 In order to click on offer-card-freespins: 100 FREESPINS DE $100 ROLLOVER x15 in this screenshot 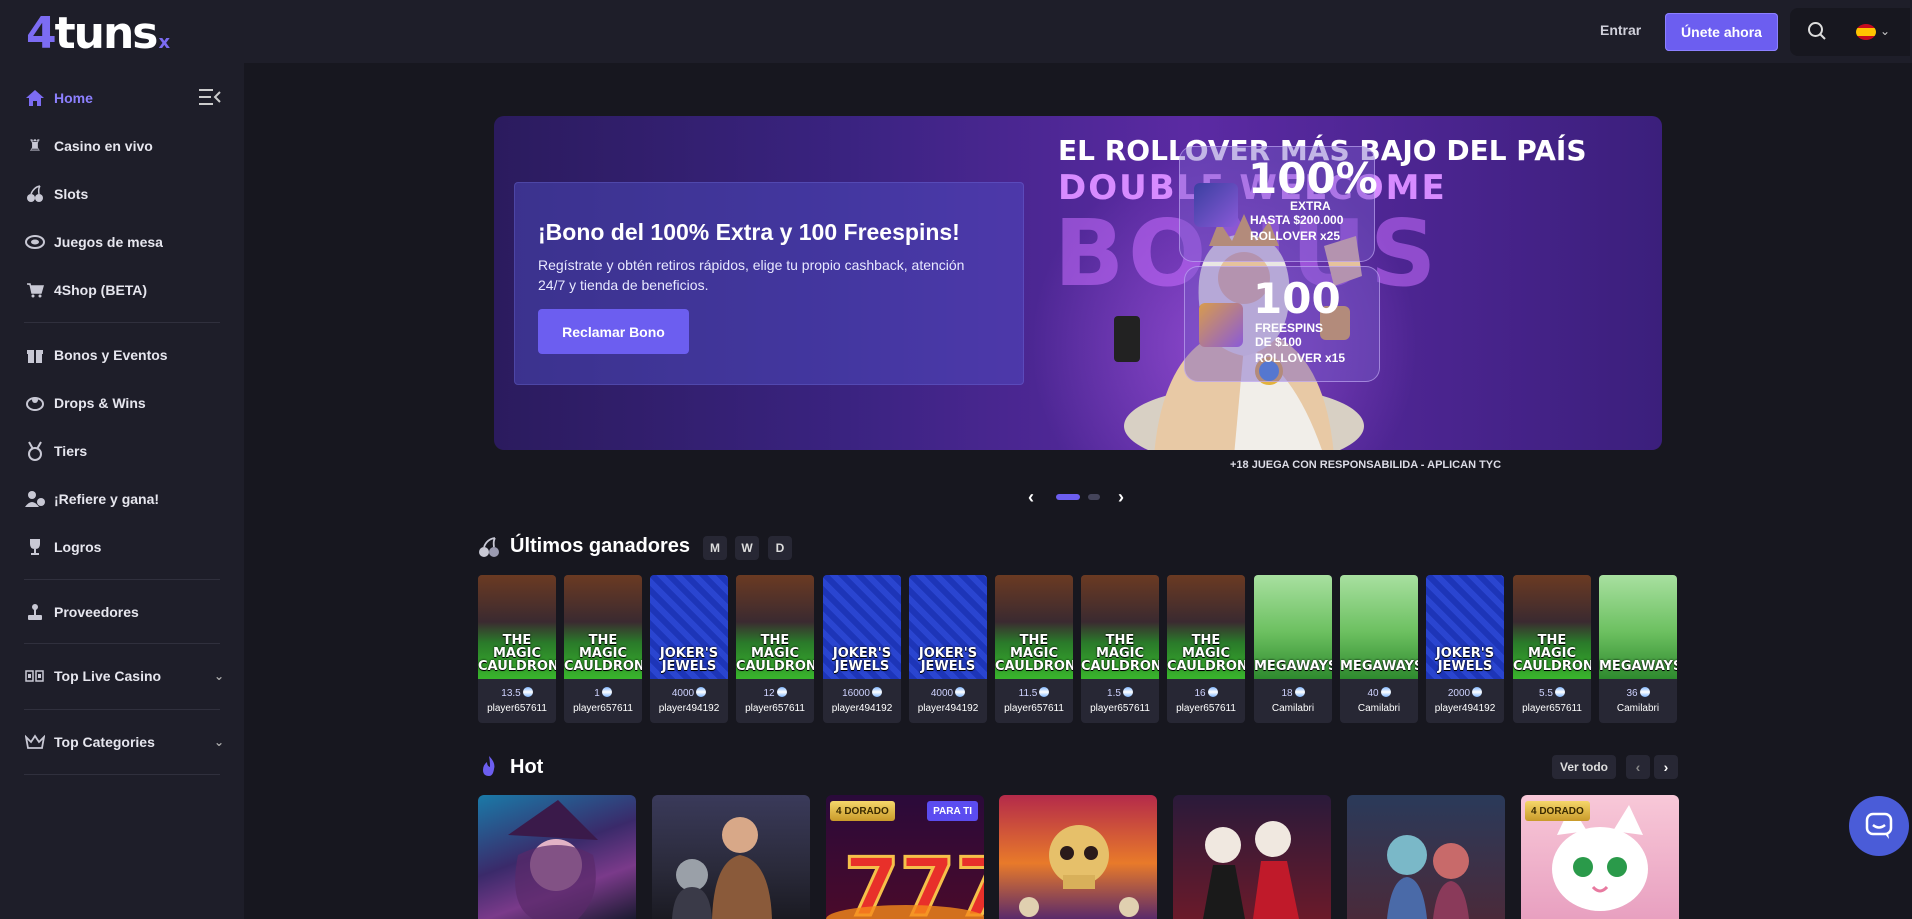, I will do `click(1282, 324)`.